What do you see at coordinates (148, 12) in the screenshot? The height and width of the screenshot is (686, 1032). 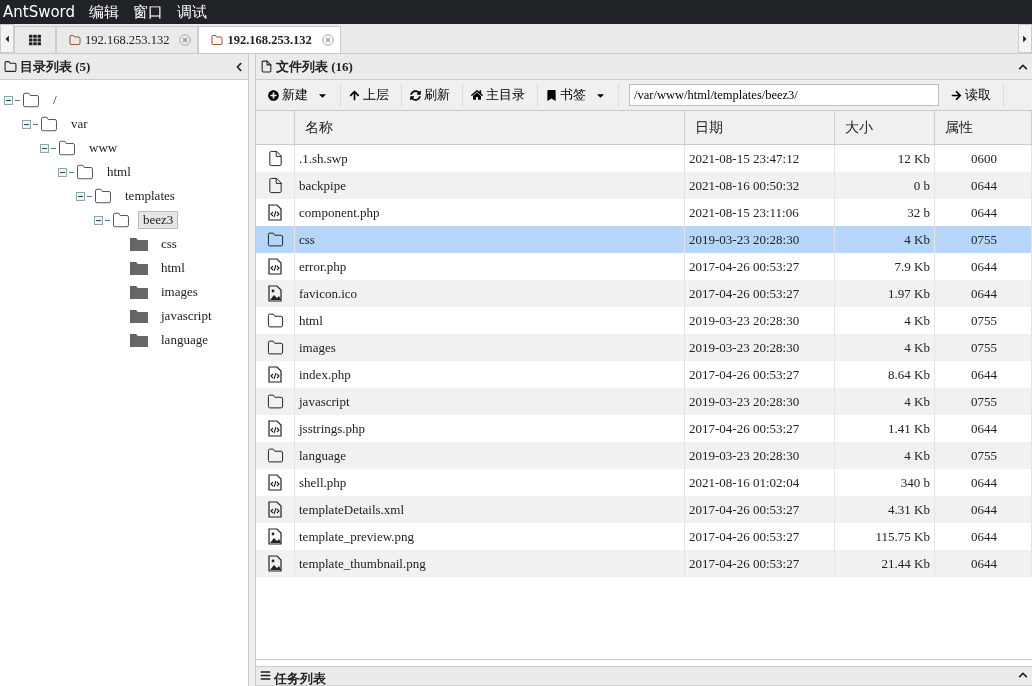 I see `menu-item: 窗口` at bounding box center [148, 12].